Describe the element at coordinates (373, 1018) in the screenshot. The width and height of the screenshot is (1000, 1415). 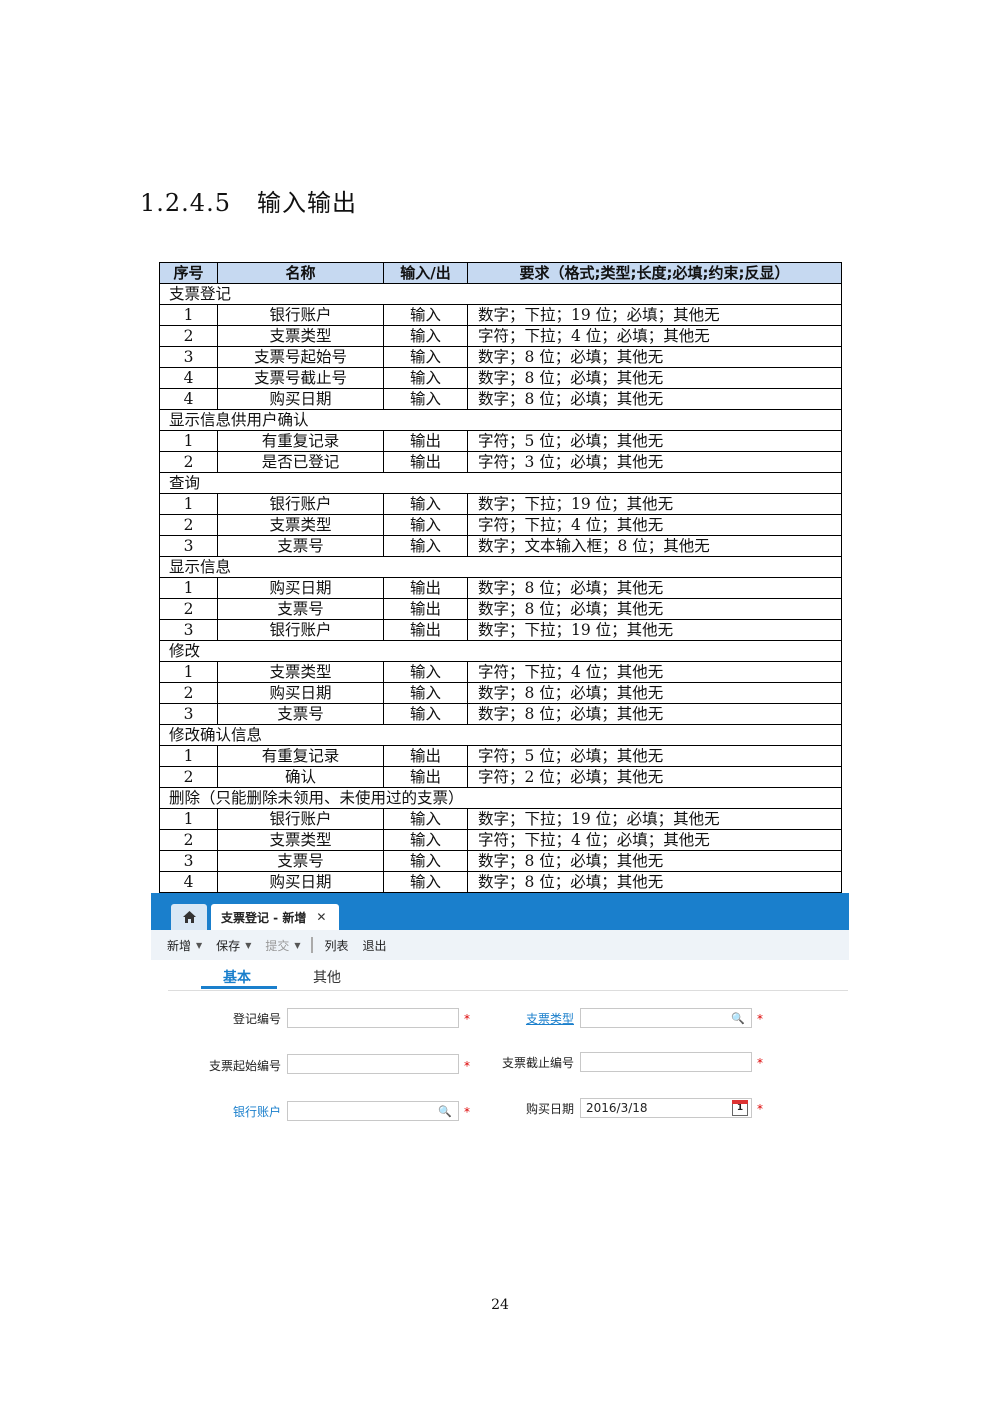
I see `reg-no-input` at that location.